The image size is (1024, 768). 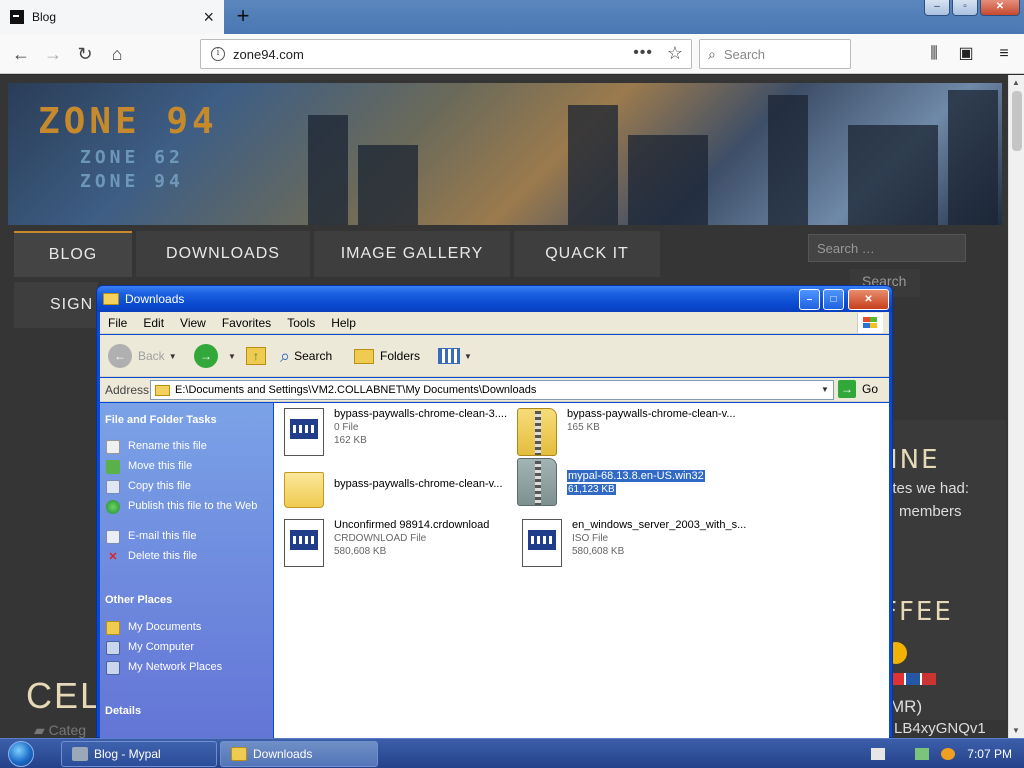 What do you see at coordinates (117, 323) in the screenshot?
I see `menu-file: File` at bounding box center [117, 323].